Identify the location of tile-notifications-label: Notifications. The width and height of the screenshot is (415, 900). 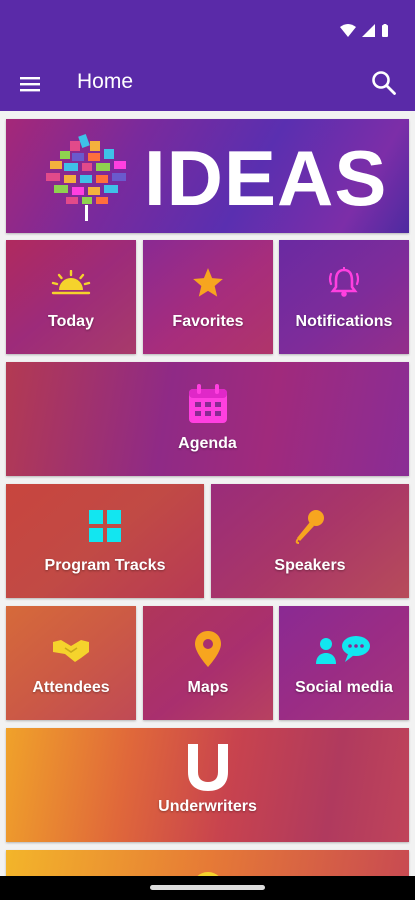
(344, 321).